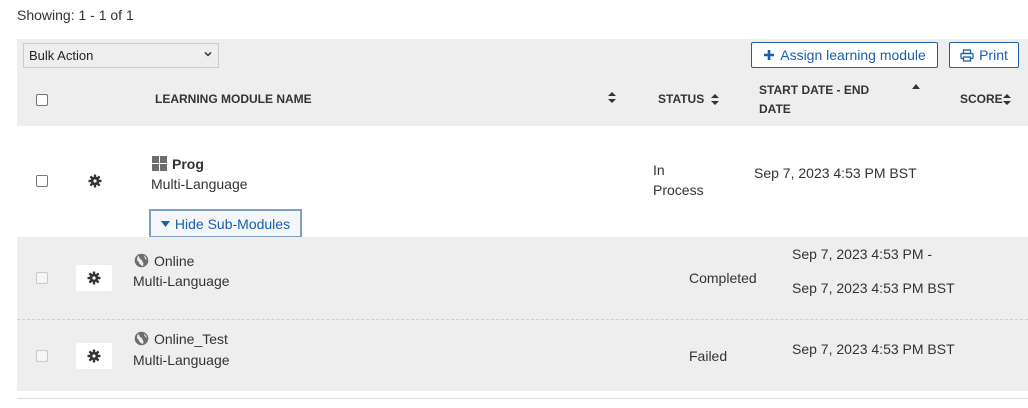 This screenshot has height=408, width=1028. I want to click on module-language: Multi-Language, so click(199, 184).